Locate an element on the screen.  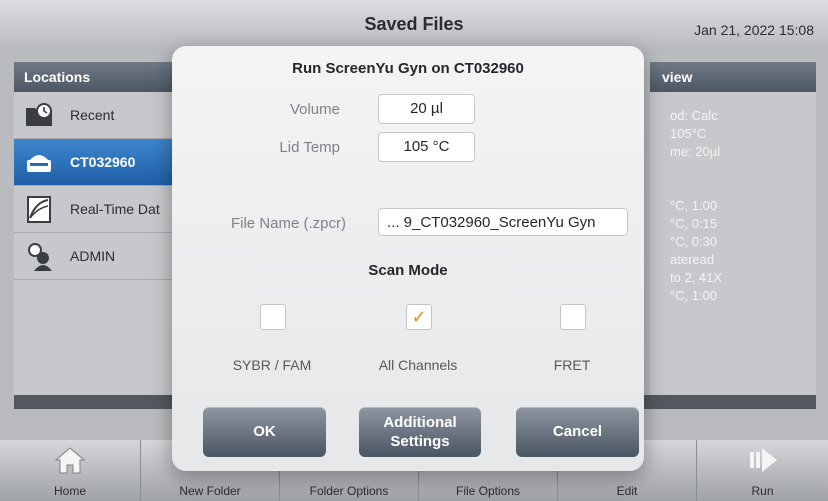
file-name-label: File Name (.zpcr) is located at coordinates (288, 223).